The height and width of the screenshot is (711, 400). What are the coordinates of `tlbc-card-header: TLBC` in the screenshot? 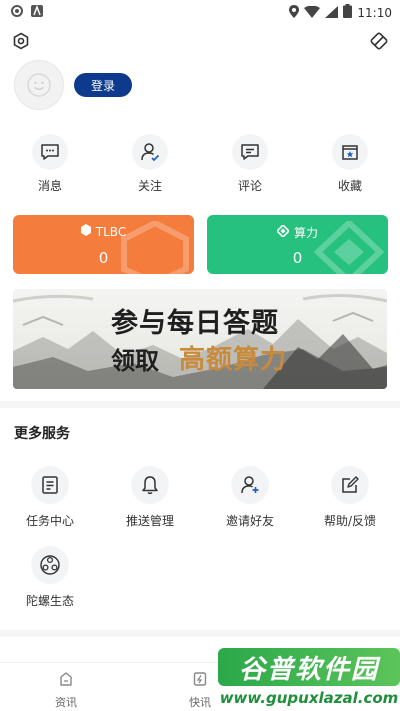 It's located at (103, 231).